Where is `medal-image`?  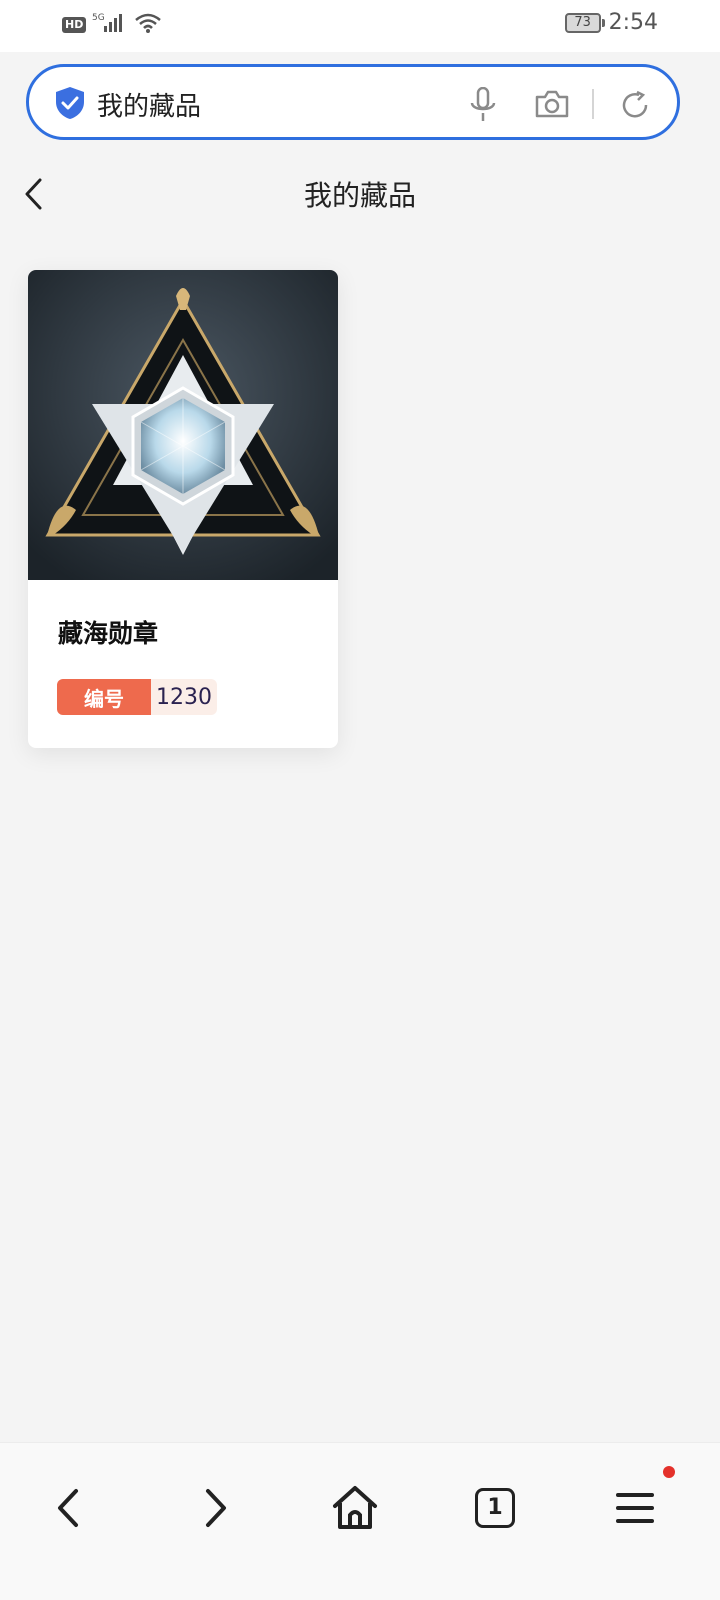 medal-image is located at coordinates (183, 425).